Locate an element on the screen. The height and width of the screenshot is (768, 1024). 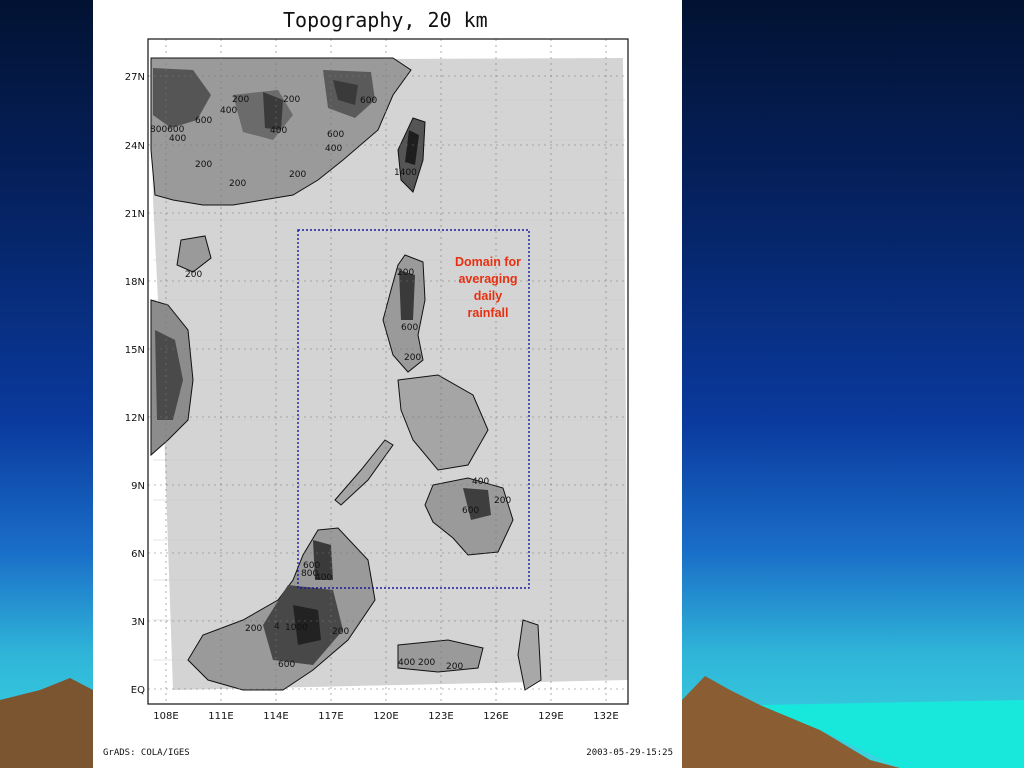
lon-tick-label: 111E is located at coordinates (220, 716).